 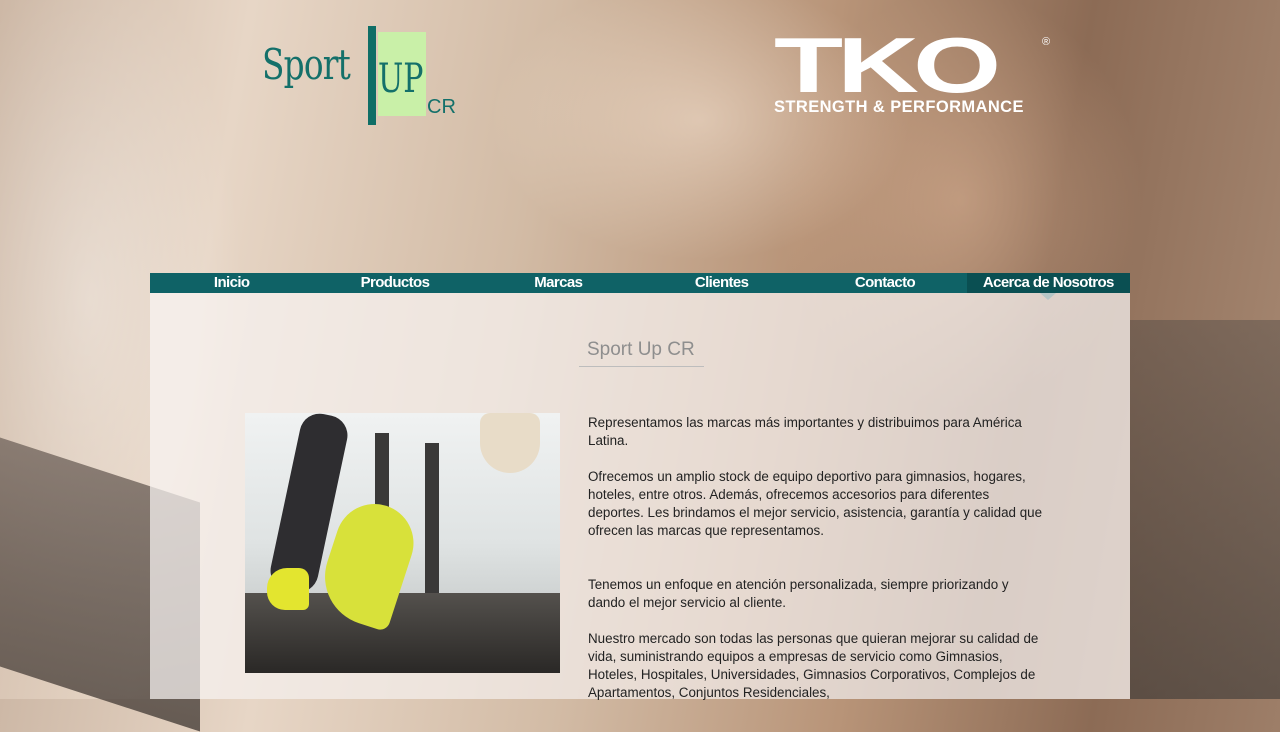 What do you see at coordinates (558, 283) in the screenshot?
I see `nav-item-marcas: Marcas` at bounding box center [558, 283].